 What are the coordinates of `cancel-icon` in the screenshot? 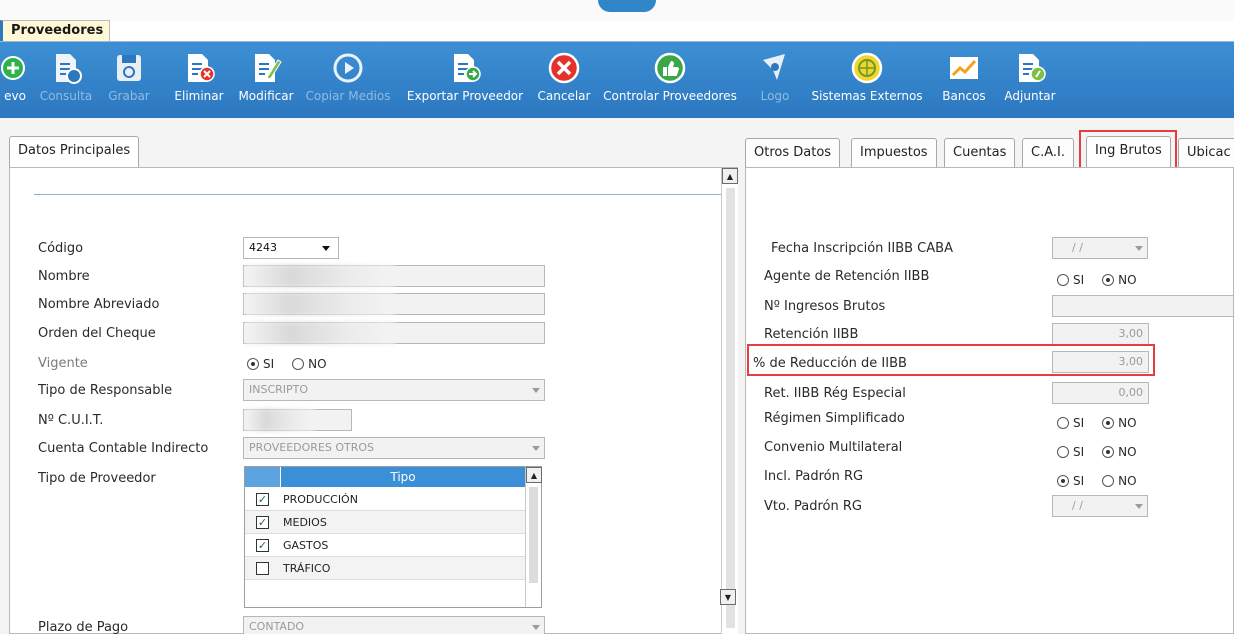 It's located at (564, 68).